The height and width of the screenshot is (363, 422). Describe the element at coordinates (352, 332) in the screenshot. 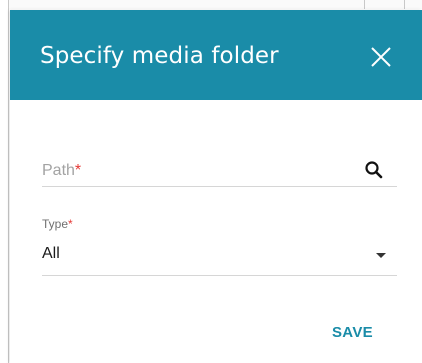

I see `save-button: SAVE` at that location.